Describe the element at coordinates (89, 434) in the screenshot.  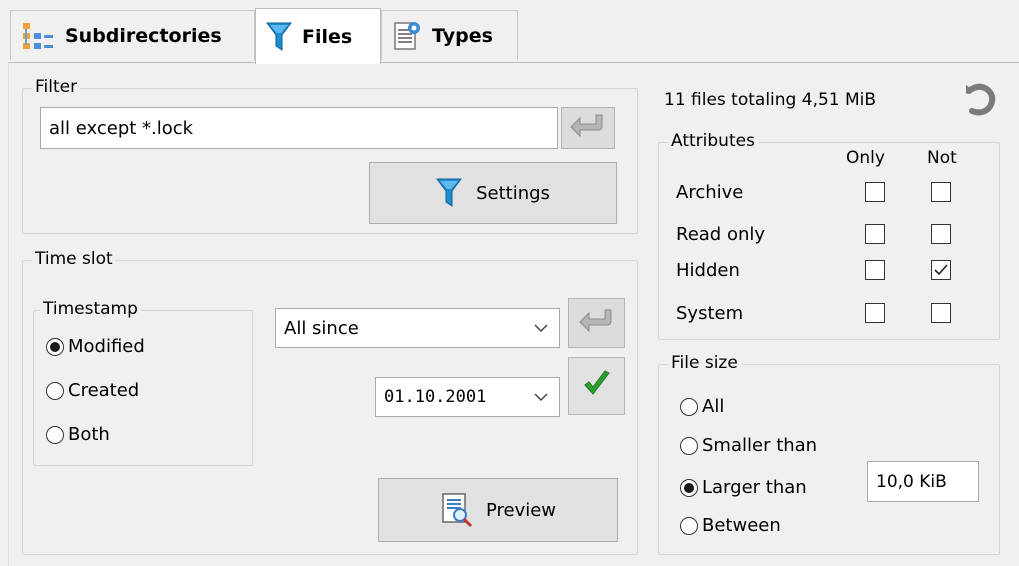
I see `radio-label: Both` at that location.